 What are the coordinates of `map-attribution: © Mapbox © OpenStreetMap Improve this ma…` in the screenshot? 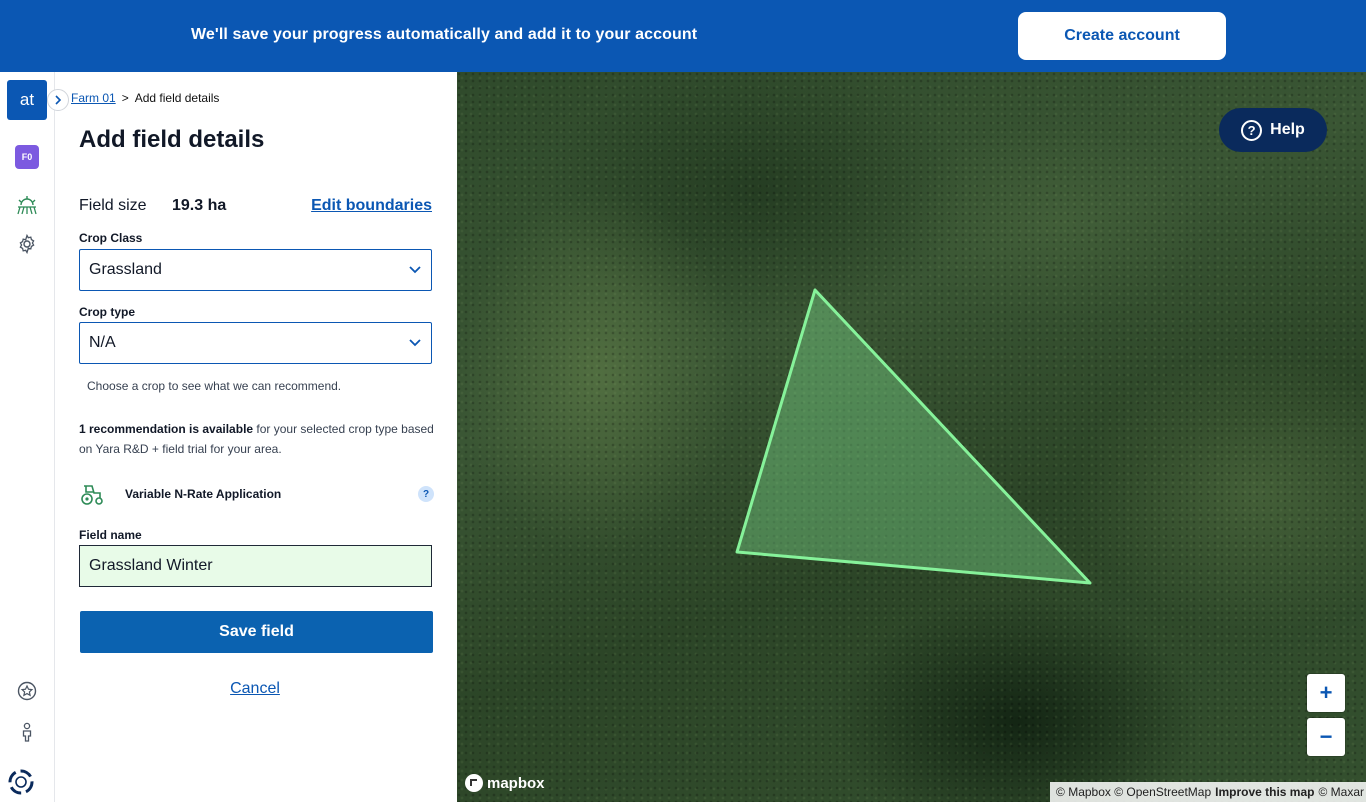 It's located at (1208, 792).